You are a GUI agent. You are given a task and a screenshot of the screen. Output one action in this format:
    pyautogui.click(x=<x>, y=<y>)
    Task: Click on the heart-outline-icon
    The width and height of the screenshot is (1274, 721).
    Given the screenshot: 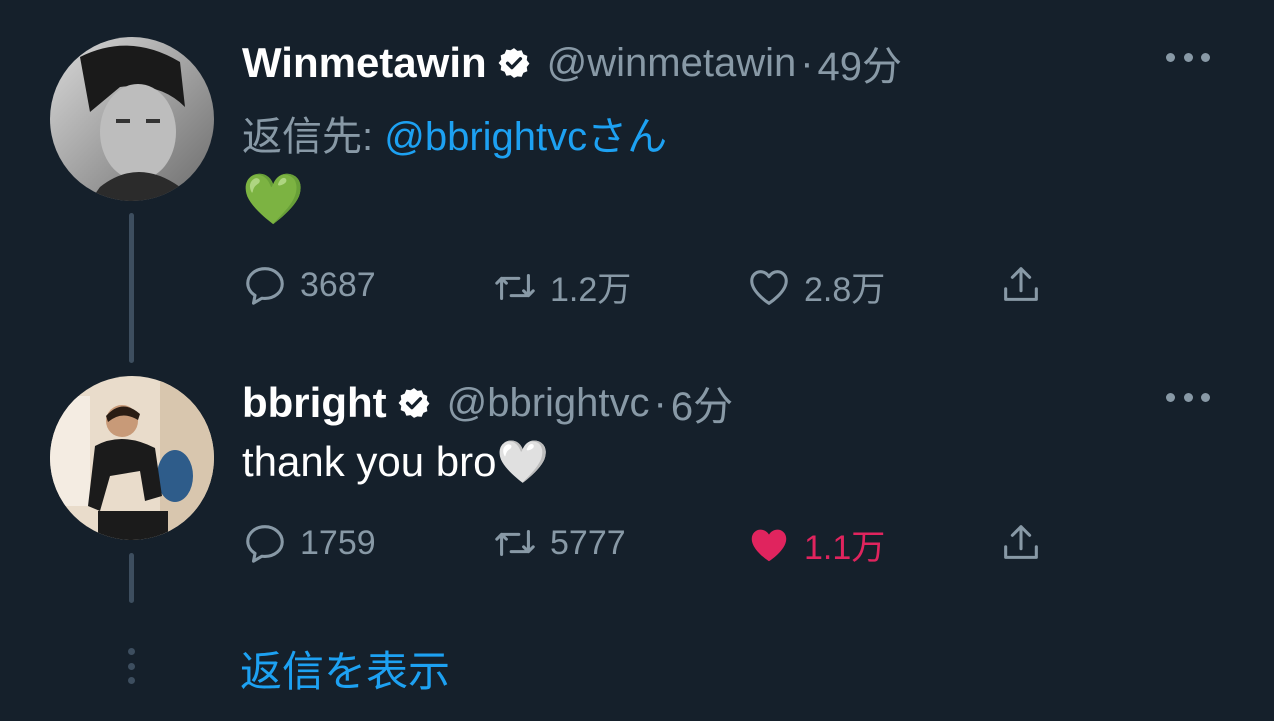 What is the action you would take?
    pyautogui.click(x=769, y=287)
    